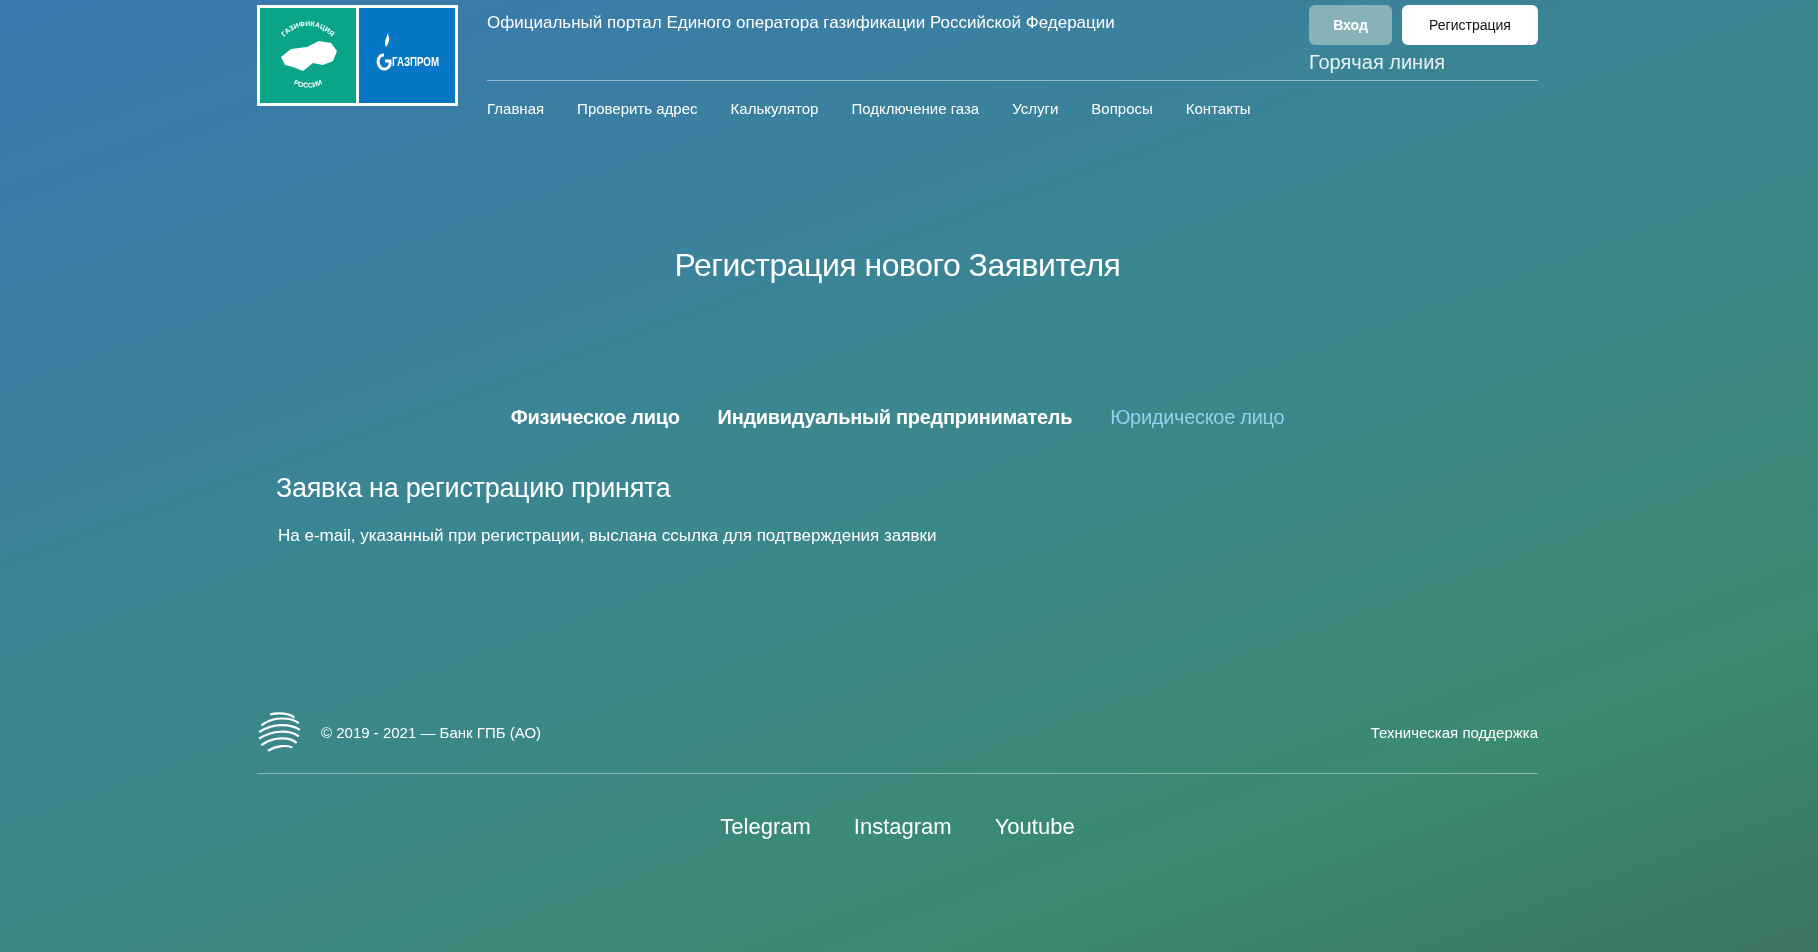 The height and width of the screenshot is (952, 1818). What do you see at coordinates (1197, 417) in the screenshot?
I see `tab: Юридическое лицо` at bounding box center [1197, 417].